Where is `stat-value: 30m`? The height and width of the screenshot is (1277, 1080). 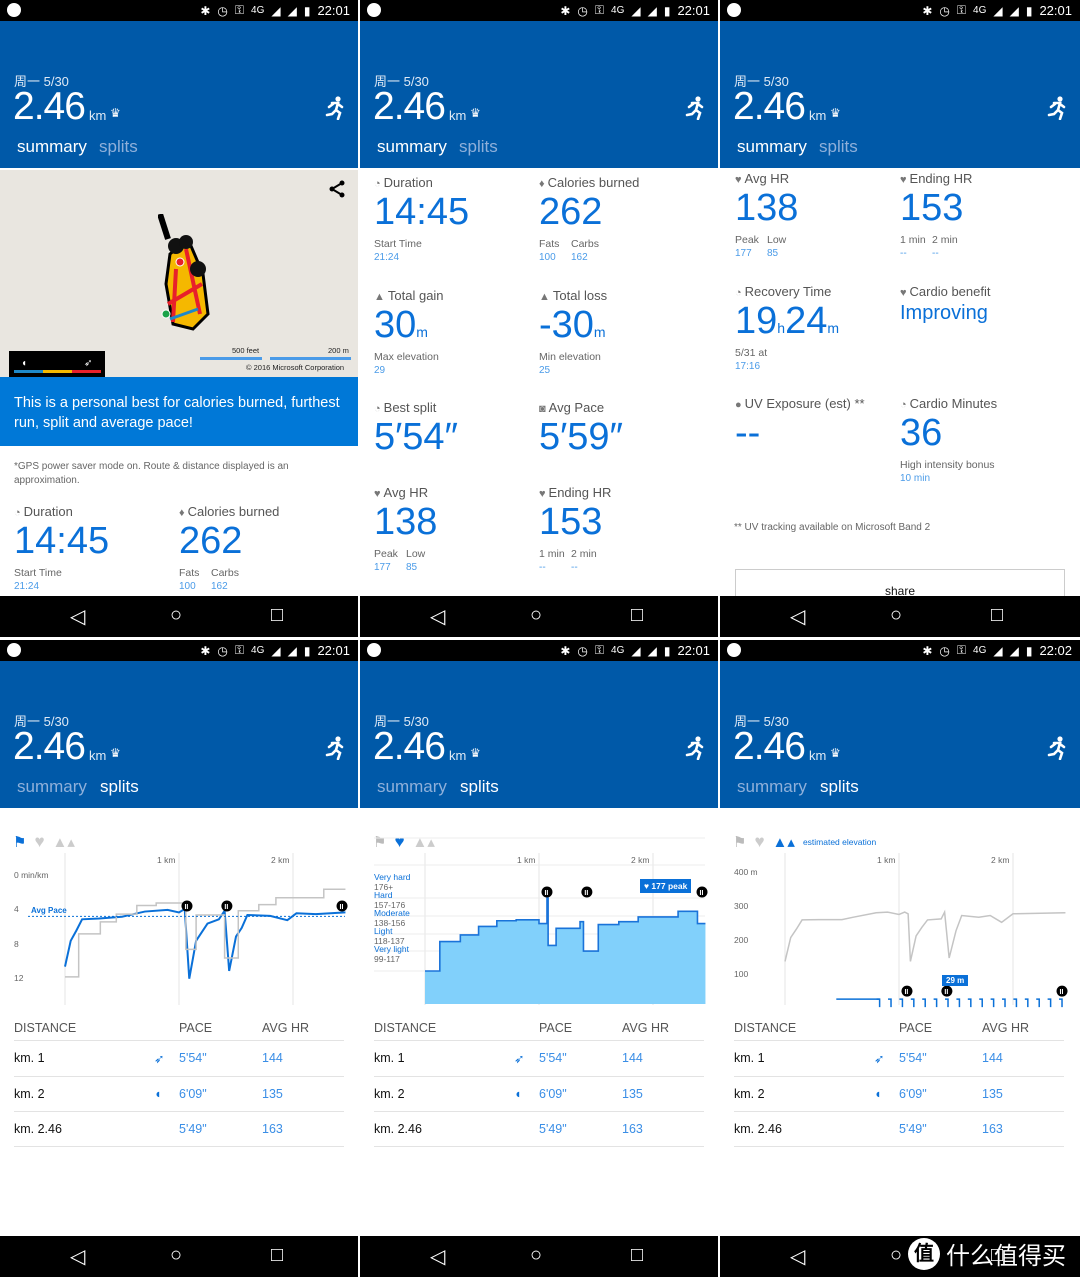
stat-value: 30m is located at coordinates (401, 325).